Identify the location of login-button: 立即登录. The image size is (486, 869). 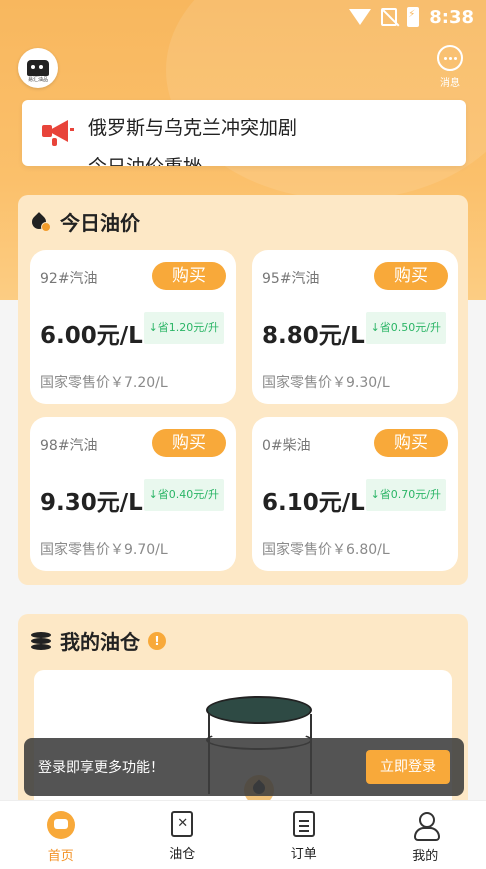
(408, 767).